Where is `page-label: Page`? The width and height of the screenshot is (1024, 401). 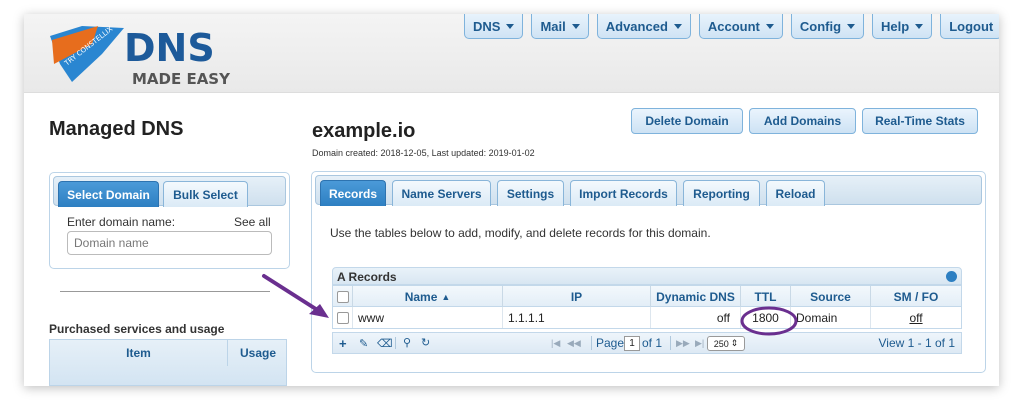 page-label: Page is located at coordinates (610, 343).